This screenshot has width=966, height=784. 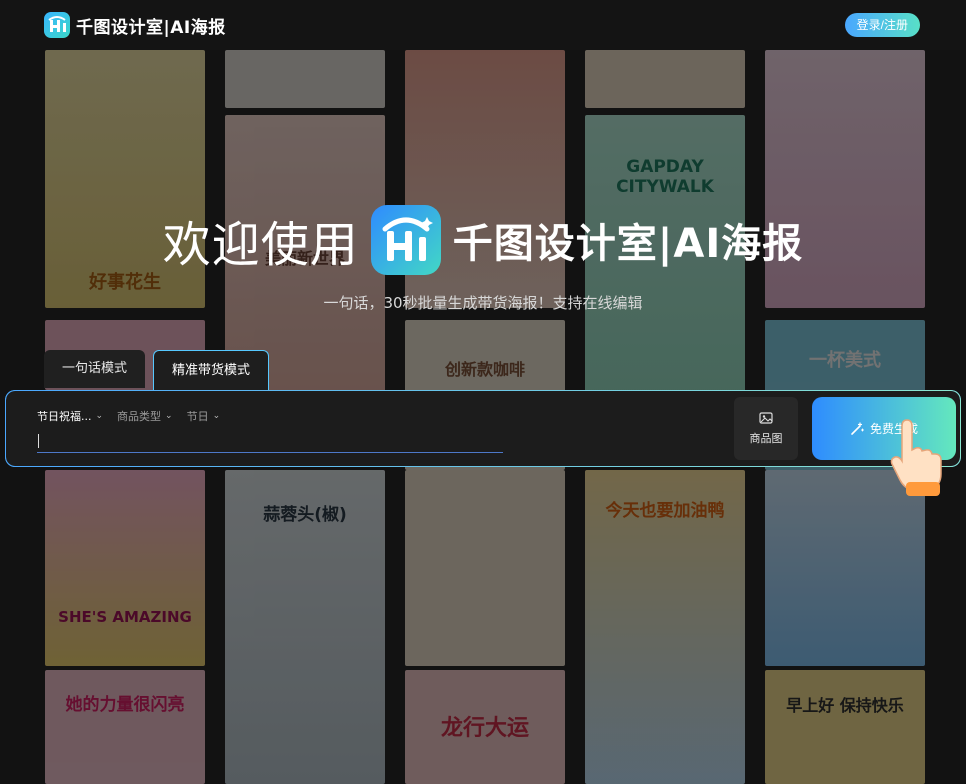 I want to click on hero-subtitle: 一句话，30秒批量生成带货海报！支持在线编辑, so click(x=483, y=303).